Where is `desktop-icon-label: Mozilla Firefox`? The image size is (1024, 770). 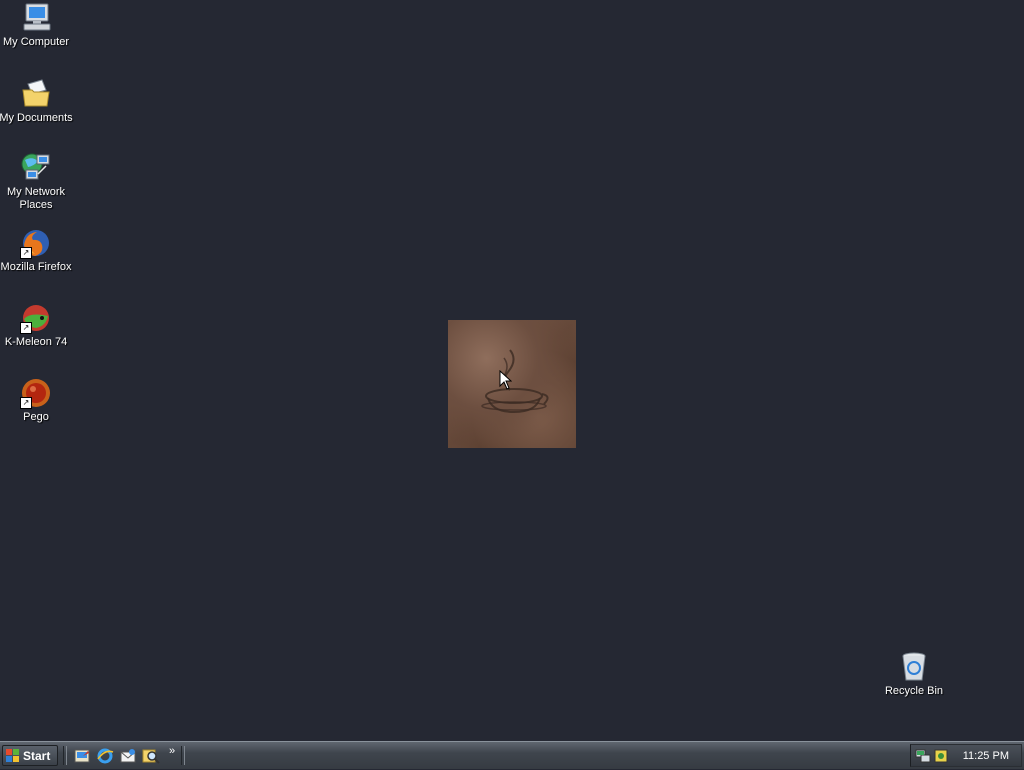 desktop-icon-label: Mozilla Firefox is located at coordinates (36, 267).